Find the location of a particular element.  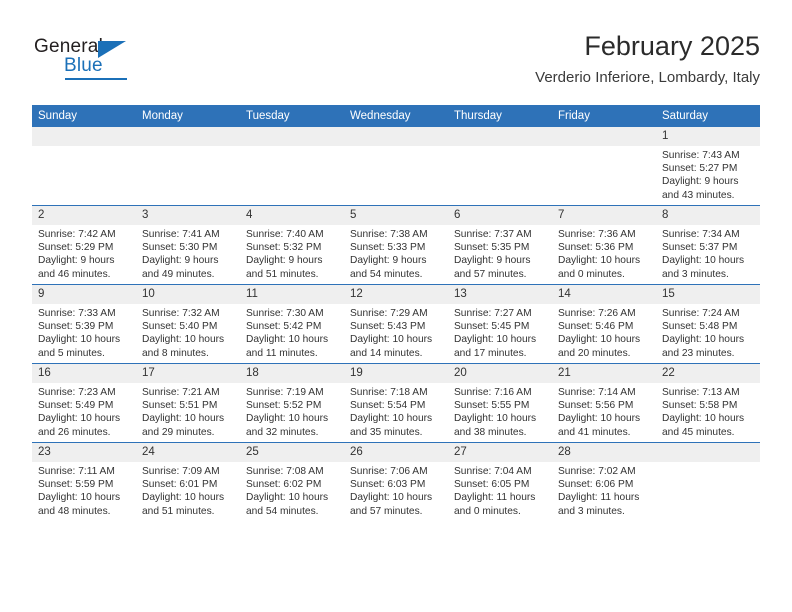

daylight-text-line2: and 45 minutes. is located at coordinates (698, 432).